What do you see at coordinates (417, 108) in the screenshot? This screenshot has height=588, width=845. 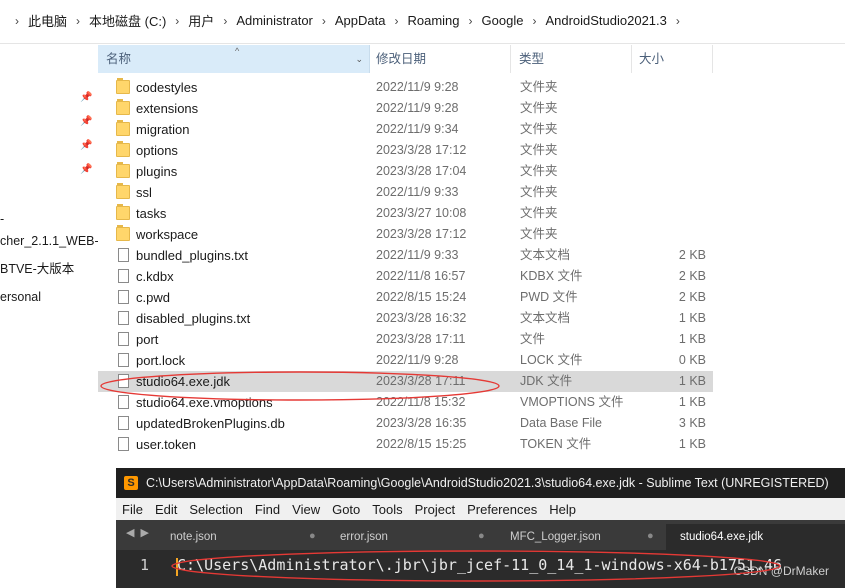 I see `file-date: 2022/11/9 9:28` at bounding box center [417, 108].